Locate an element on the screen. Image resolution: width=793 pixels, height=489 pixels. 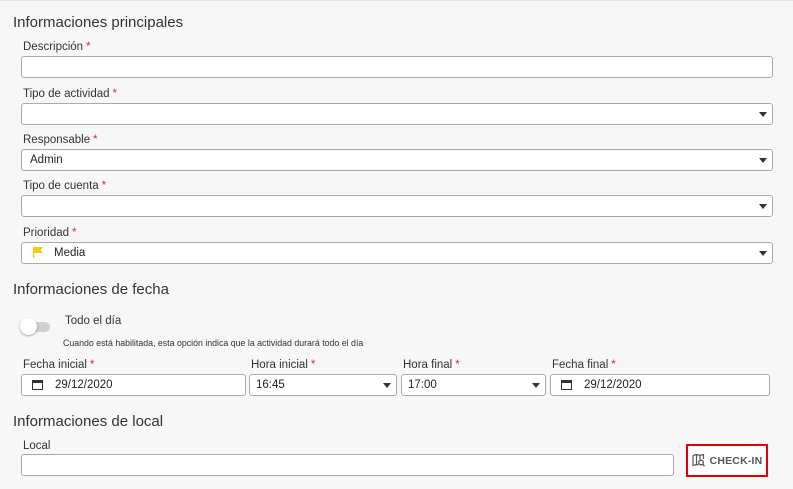
fecha-inicial-label: Fecha inicial * is located at coordinates (58, 365).